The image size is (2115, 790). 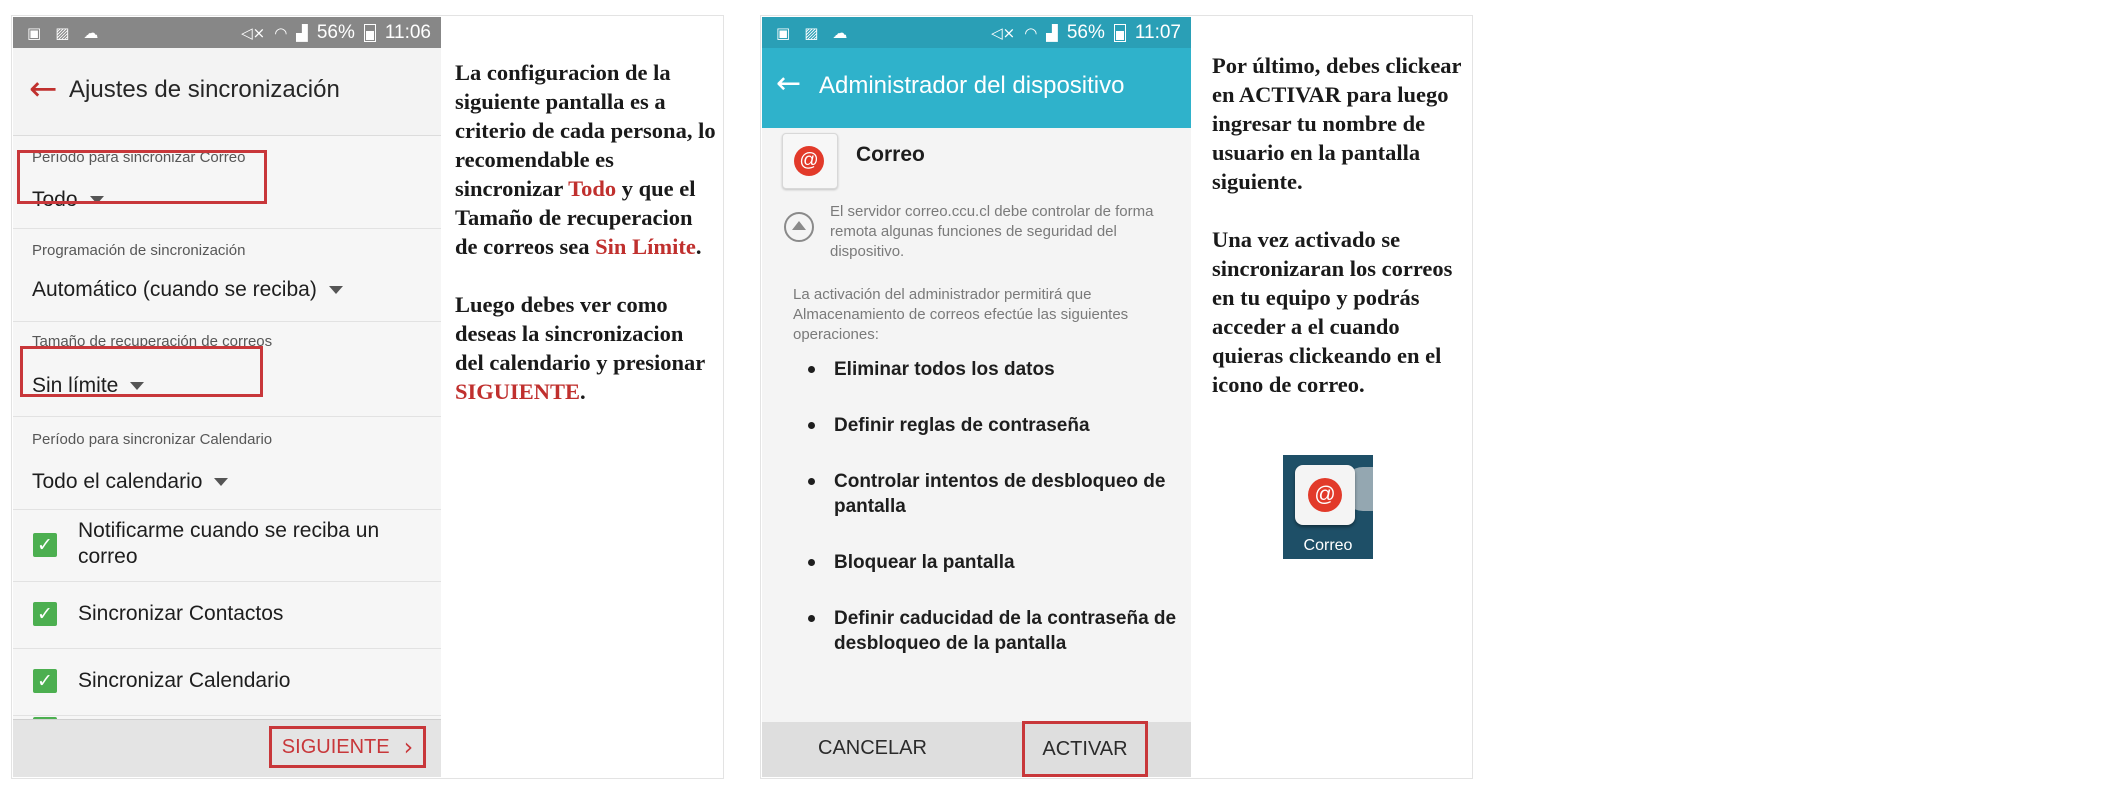 I want to click on activate-button-label: ACTIVAR, so click(x=1085, y=748).